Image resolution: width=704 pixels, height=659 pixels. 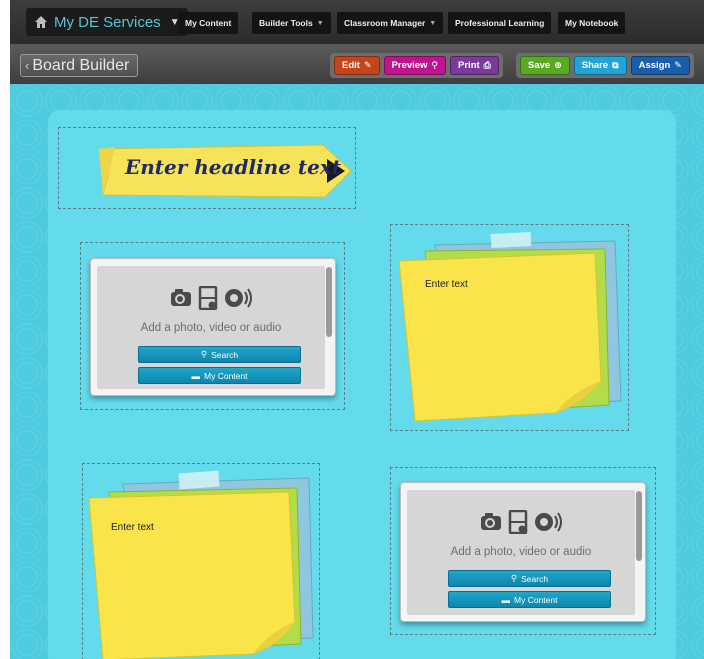 I want to click on edit-actions-group: Edit ✎ Preview ⚲ Print ⎙, so click(x=416, y=65).